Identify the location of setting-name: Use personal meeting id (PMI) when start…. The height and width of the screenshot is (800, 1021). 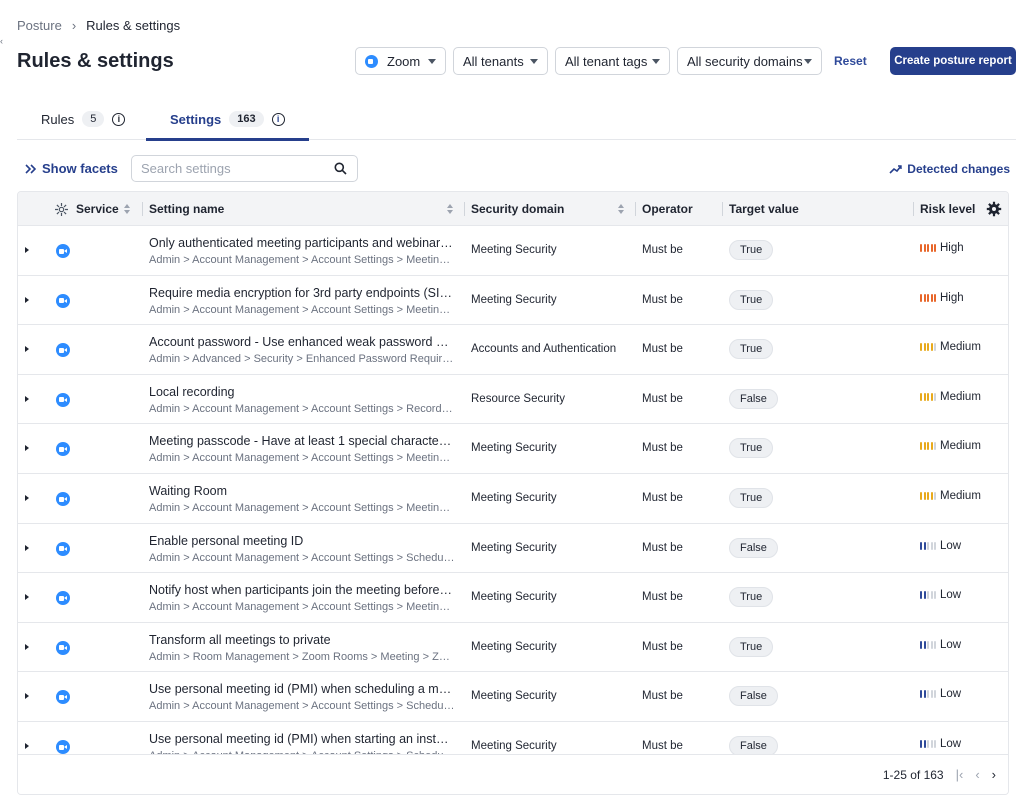
(302, 739).